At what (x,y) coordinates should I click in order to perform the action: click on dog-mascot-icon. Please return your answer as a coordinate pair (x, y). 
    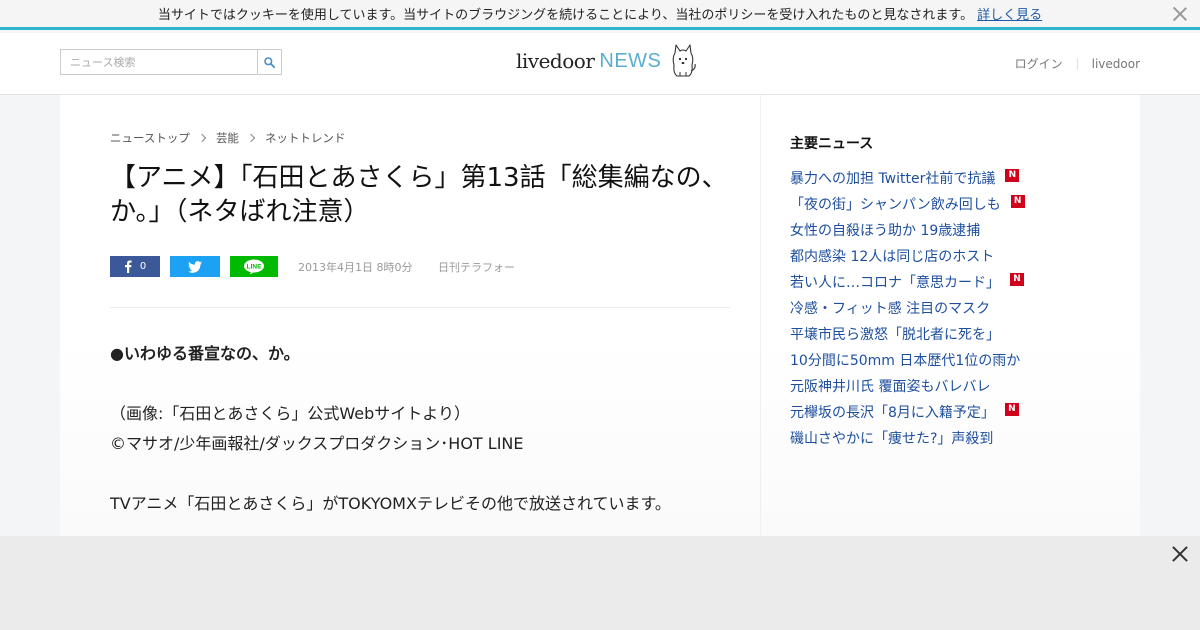
    Looking at the image, I should click on (685, 60).